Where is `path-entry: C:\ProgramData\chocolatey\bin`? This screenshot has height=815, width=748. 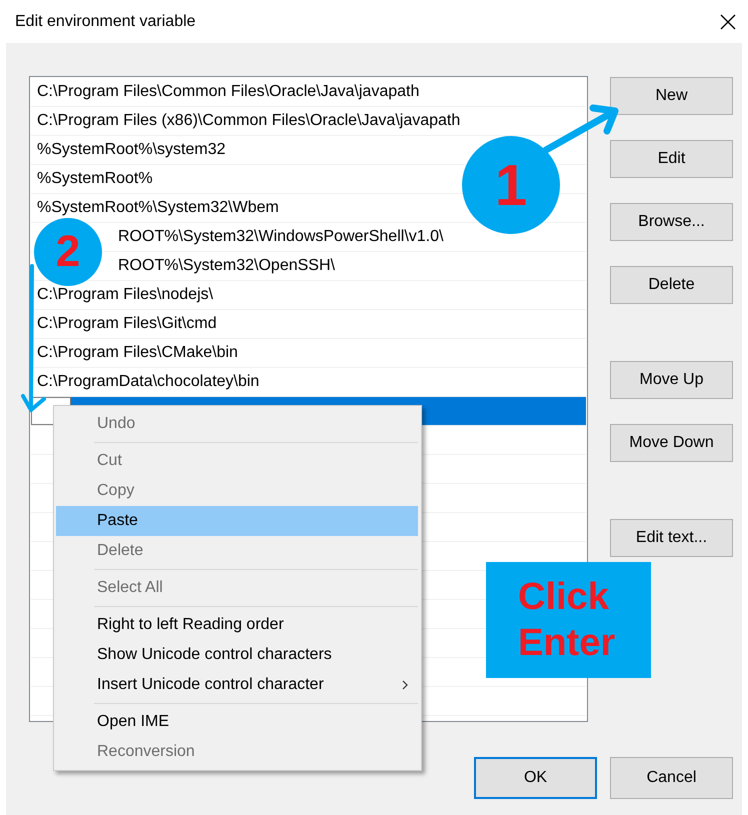 path-entry: C:\ProgramData\chocolatey\bin is located at coordinates (148, 382).